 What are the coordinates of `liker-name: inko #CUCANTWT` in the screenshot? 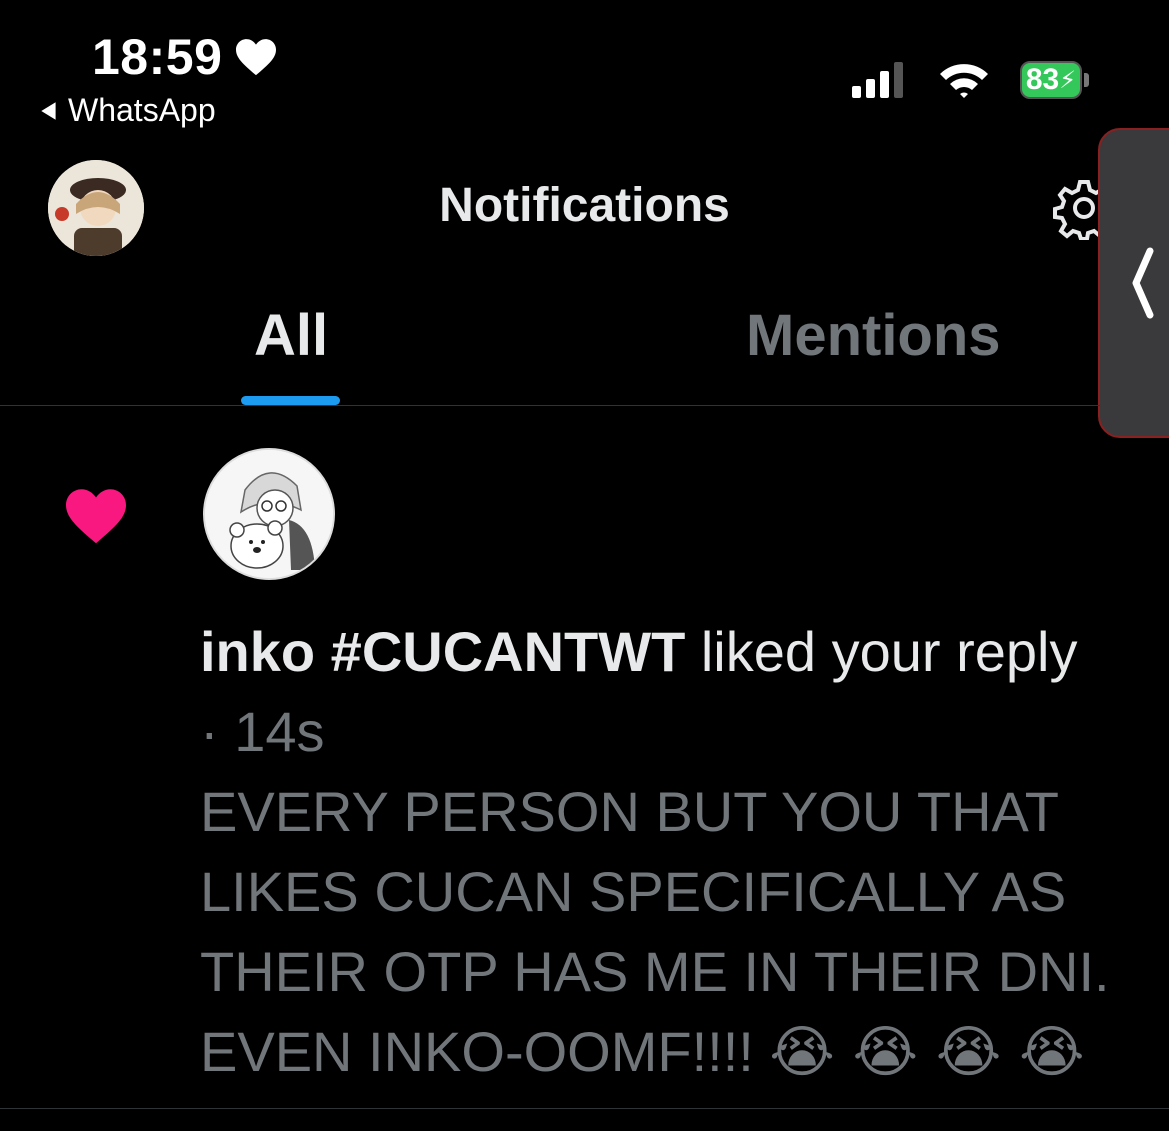 It's located at (442, 651).